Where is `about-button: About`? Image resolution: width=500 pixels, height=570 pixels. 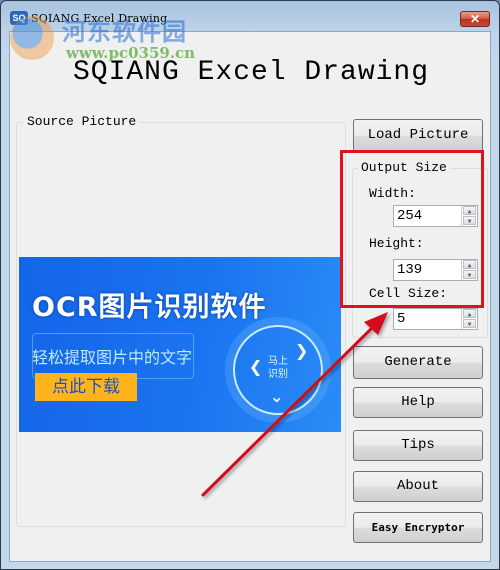
about-button: About is located at coordinates (418, 486).